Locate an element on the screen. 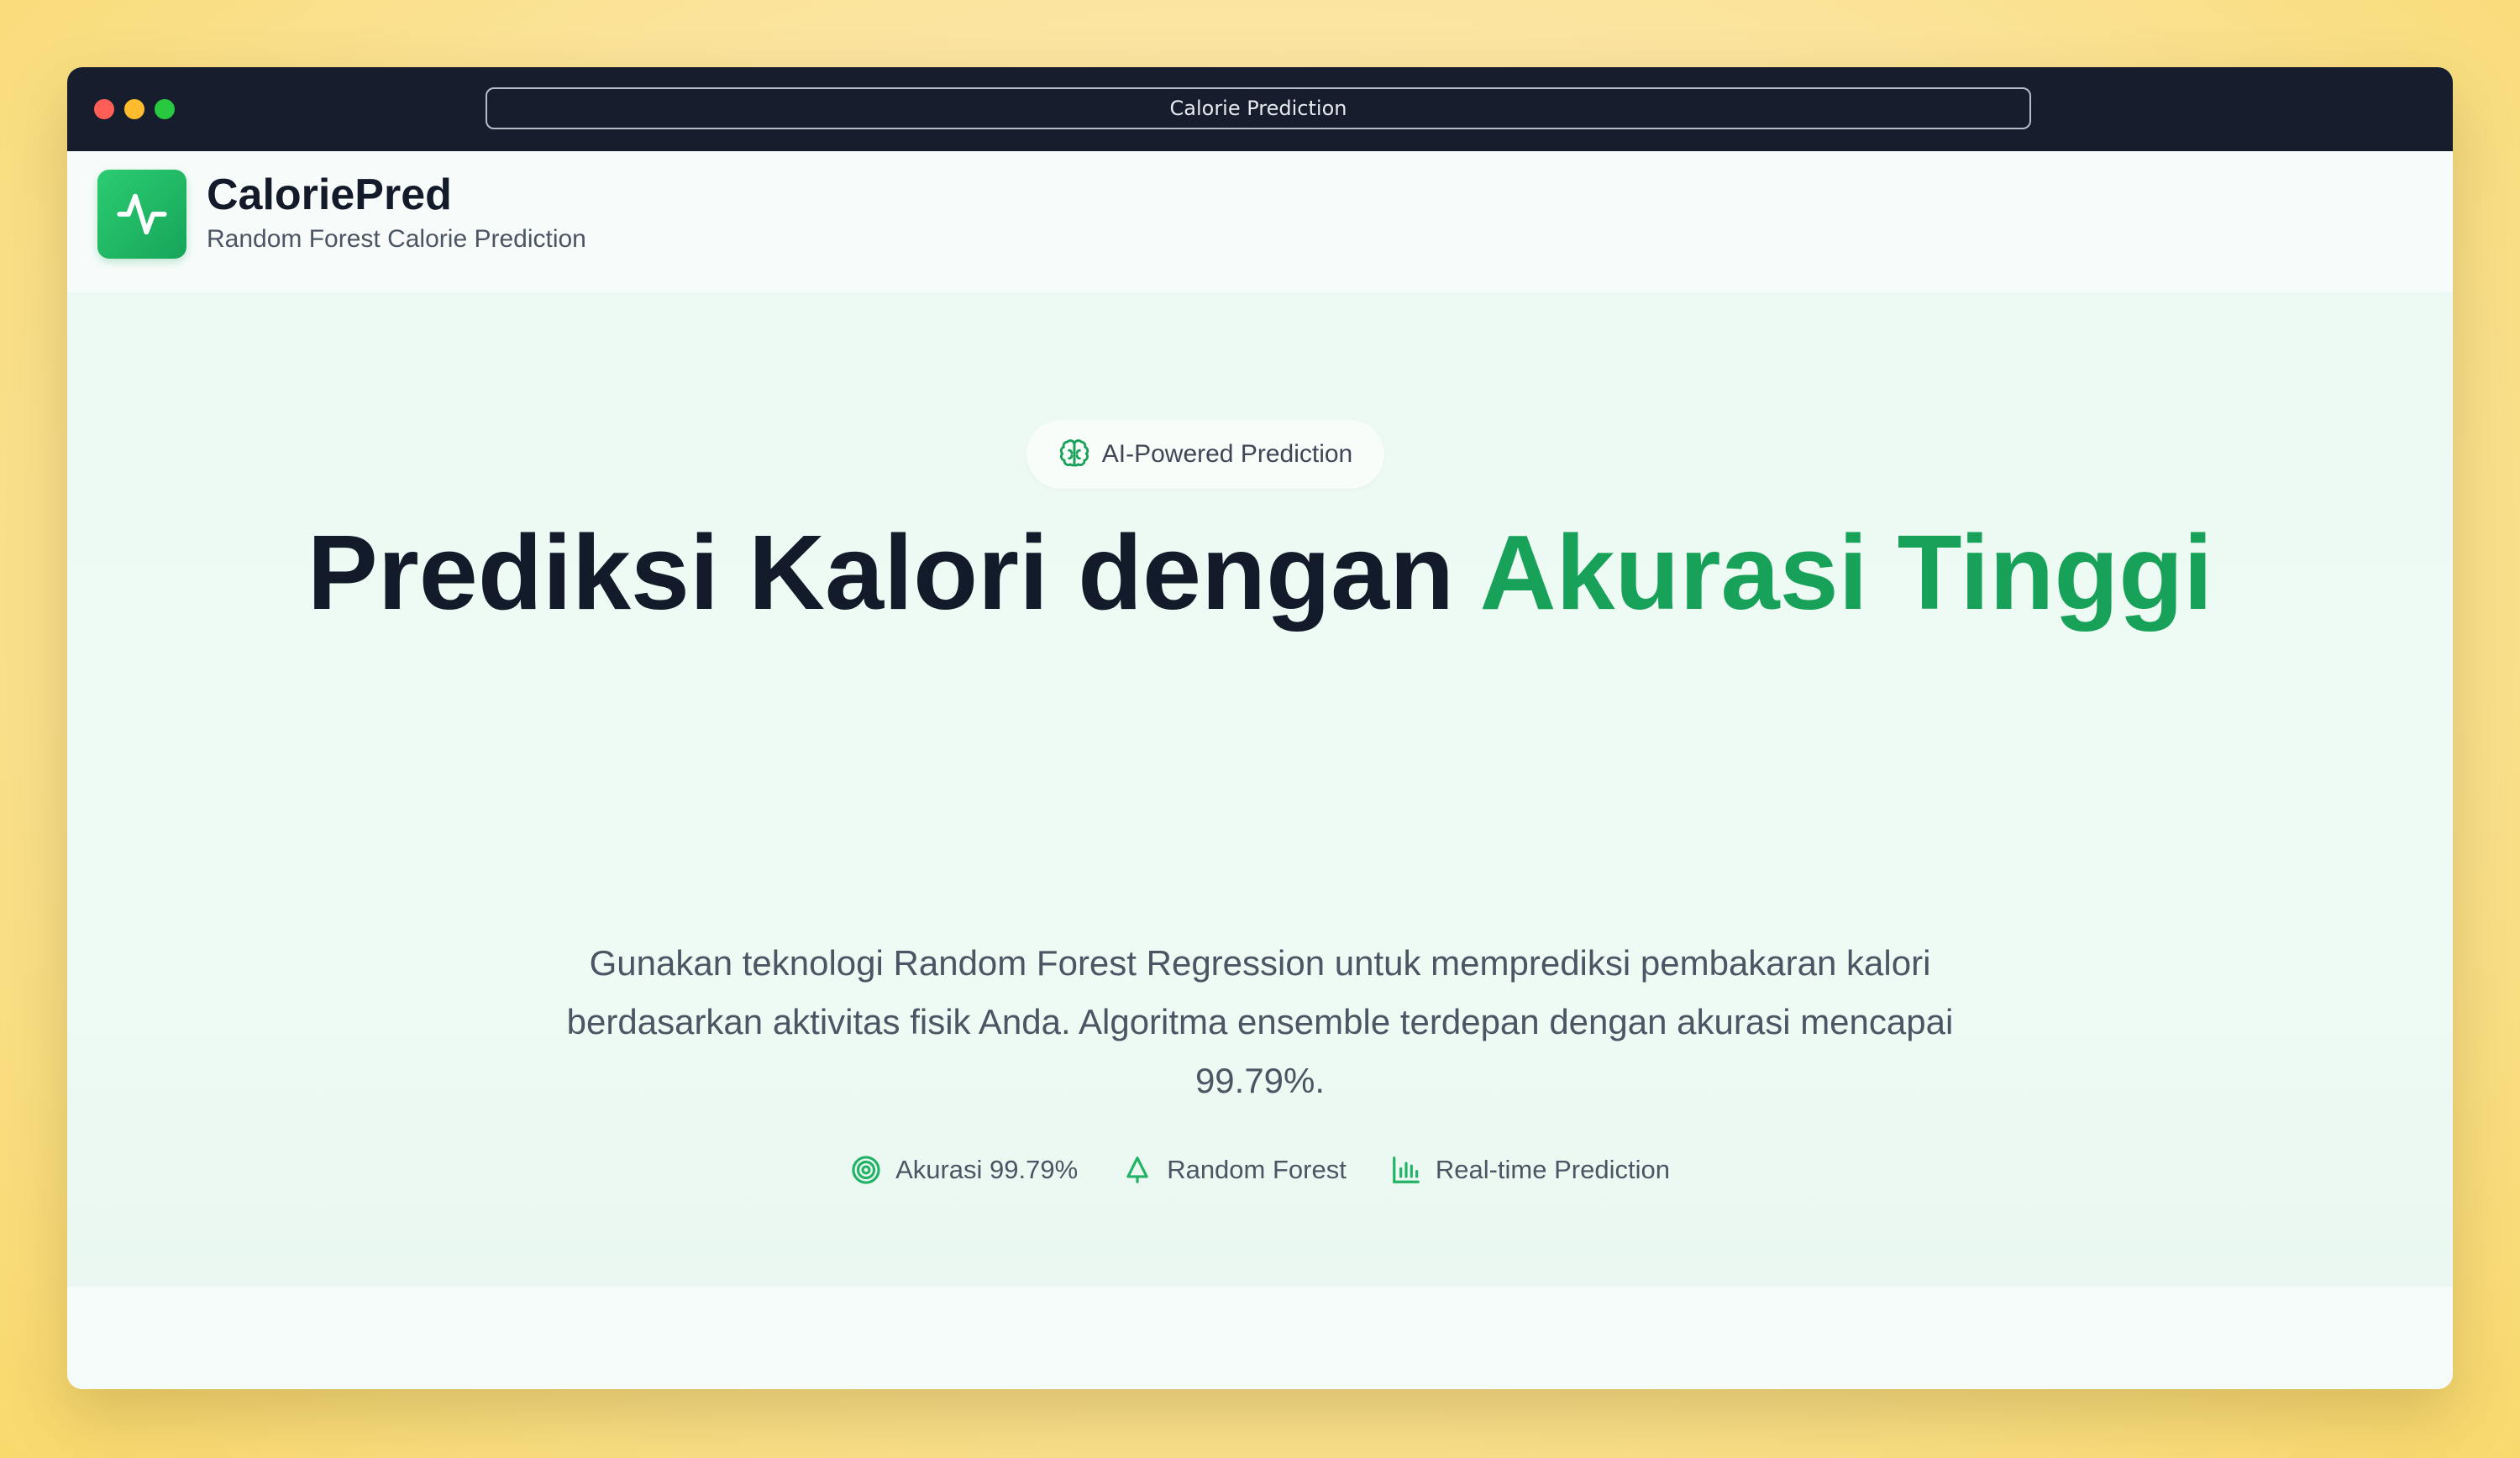 The image size is (2520, 1458). hero-title: Prediksi Kalori dengan Akurasi Tinggi is located at coordinates (1260, 573).